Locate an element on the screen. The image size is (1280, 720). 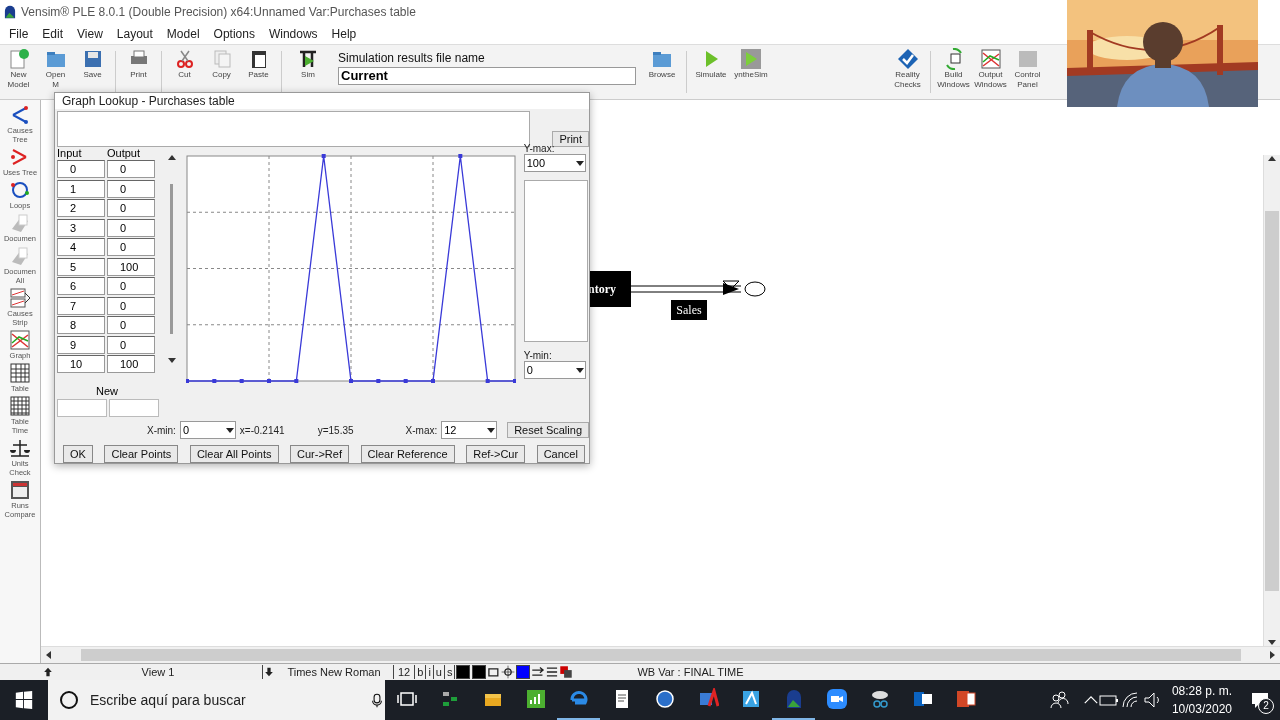
toolbar-label: Copy is located at coordinates (221, 75).